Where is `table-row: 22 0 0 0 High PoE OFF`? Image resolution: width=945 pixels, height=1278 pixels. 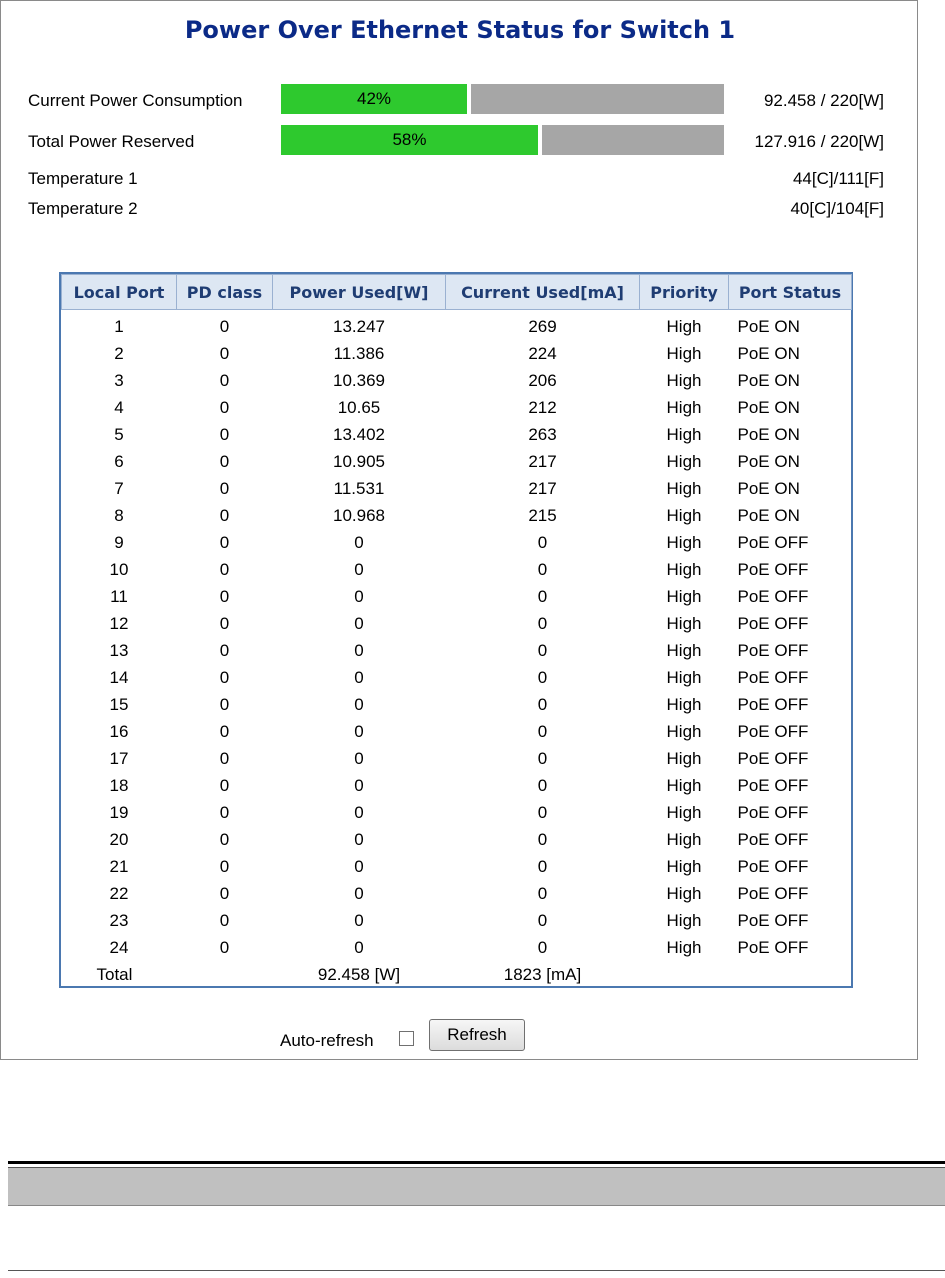
table-row: 22 0 0 0 High PoE OFF is located at coordinates (457, 893).